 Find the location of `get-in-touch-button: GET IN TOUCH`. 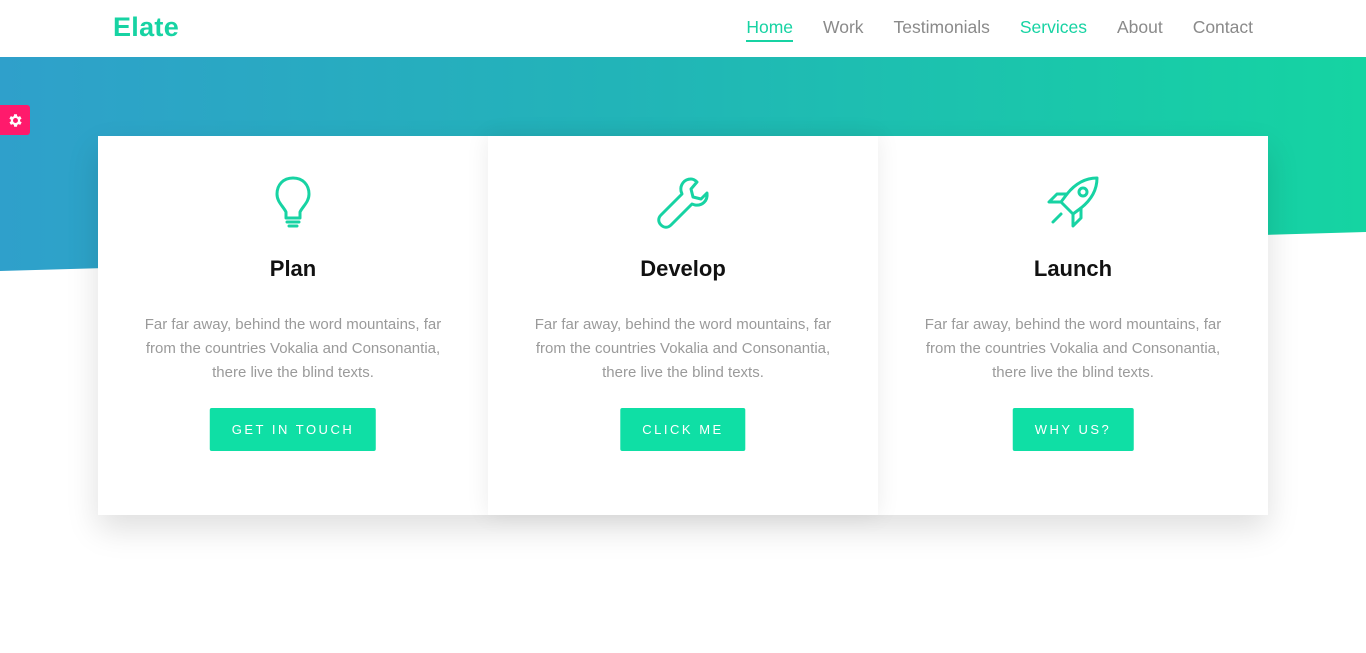

get-in-touch-button: GET IN TOUCH is located at coordinates (293, 429).